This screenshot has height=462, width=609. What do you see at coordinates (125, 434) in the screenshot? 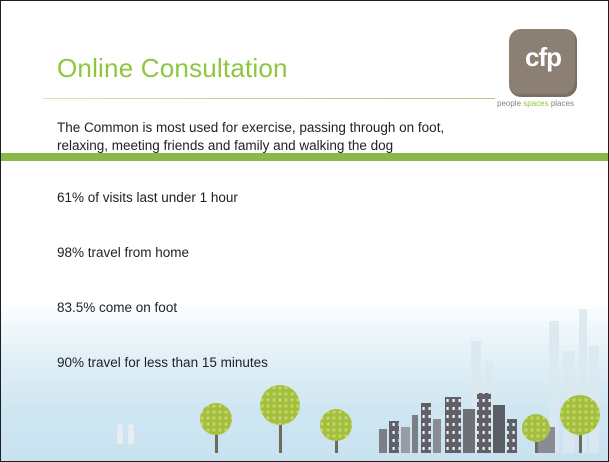
I see `figure-icon` at bounding box center [125, 434].